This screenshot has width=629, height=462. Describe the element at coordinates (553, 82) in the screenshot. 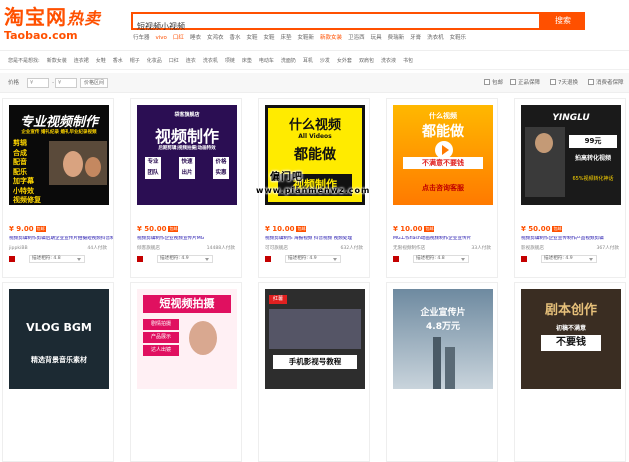

I see `checkbox-icon` at that location.